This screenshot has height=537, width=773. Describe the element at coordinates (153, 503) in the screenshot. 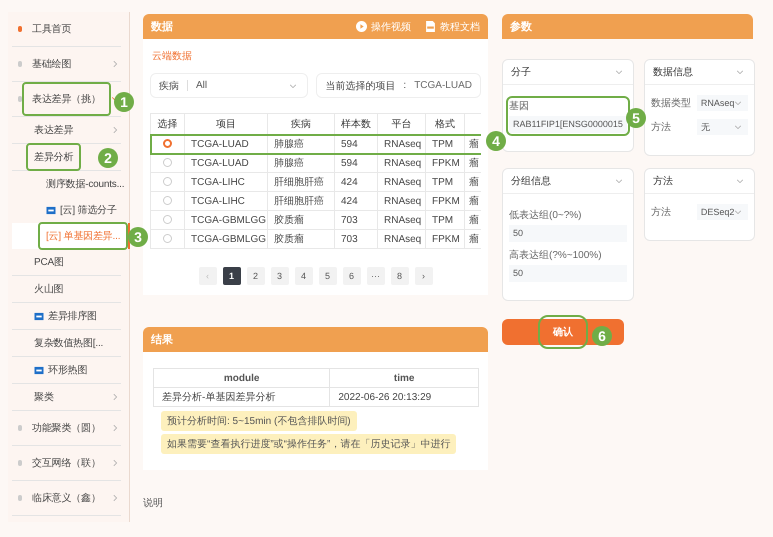

I see `footer-label: 说明` at that location.